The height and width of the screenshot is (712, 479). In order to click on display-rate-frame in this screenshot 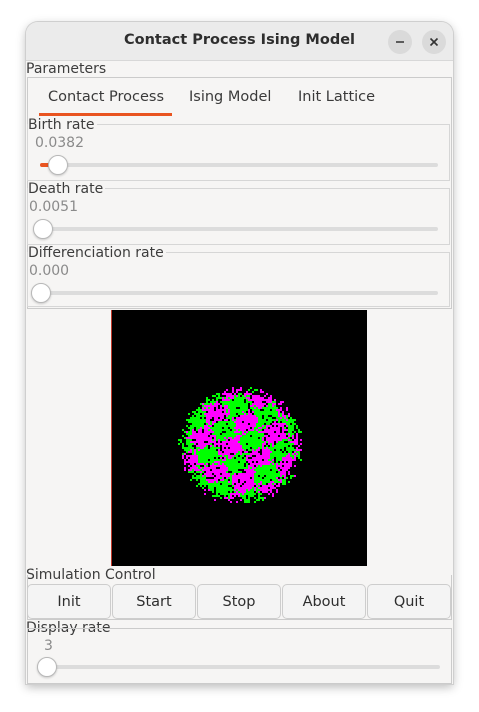, I will do `click(239, 656)`.